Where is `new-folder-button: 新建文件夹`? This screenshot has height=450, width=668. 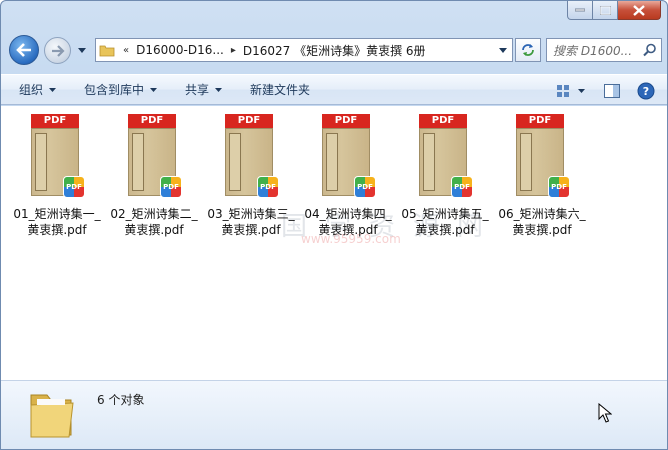 new-folder-button: 新建文件夹 is located at coordinates (280, 89).